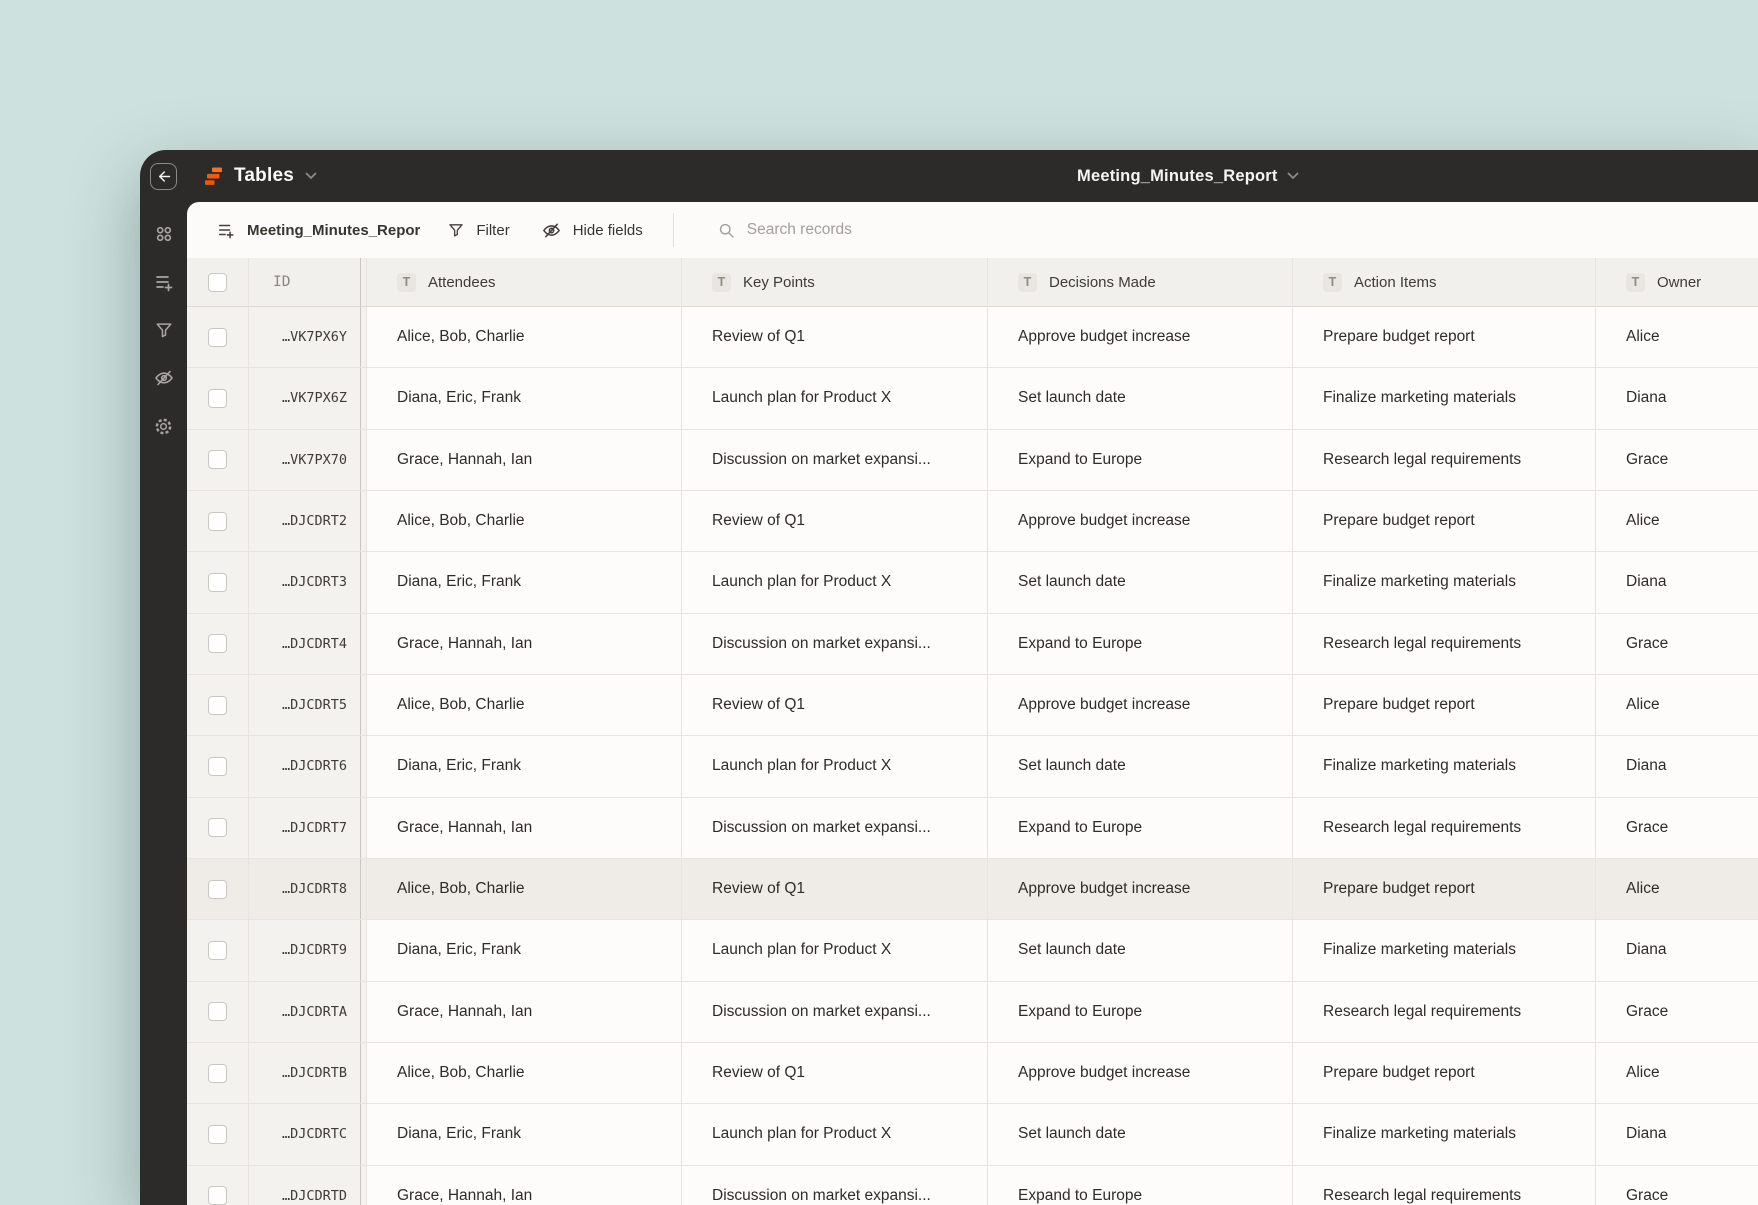 This screenshot has width=1758, height=1205. What do you see at coordinates (304, 1011) in the screenshot?
I see `cell-id: …DJCDRTA` at bounding box center [304, 1011].